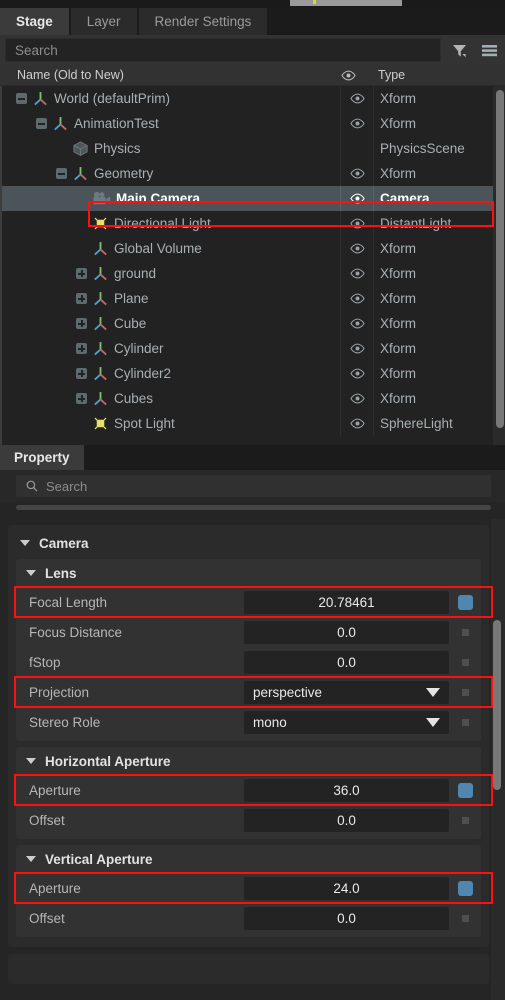 Image resolution: width=505 pixels, height=1000 pixels. I want to click on property-value-text: 0.0, so click(346, 662).